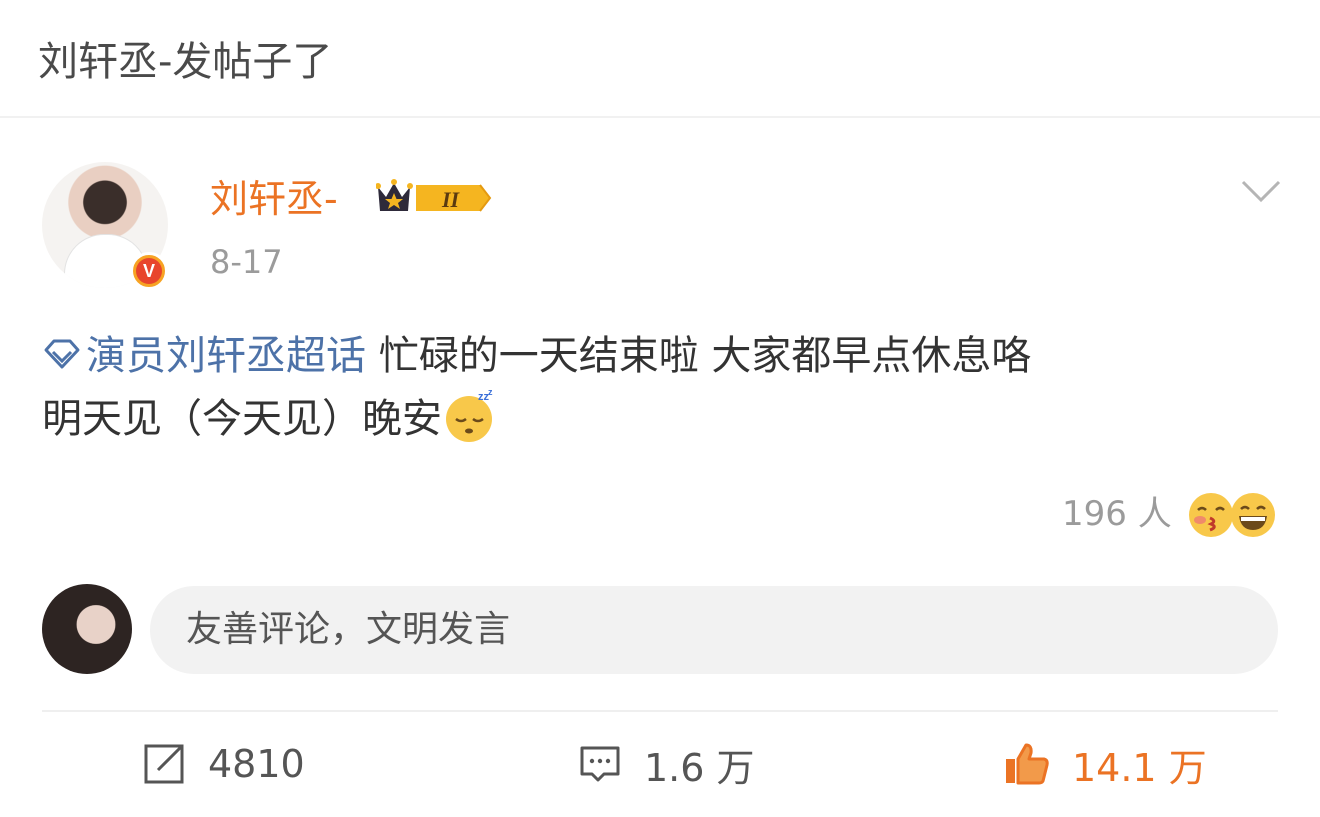  Describe the element at coordinates (226, 356) in the screenshot. I see `topic-label: 演员刘轩丞超话` at that location.